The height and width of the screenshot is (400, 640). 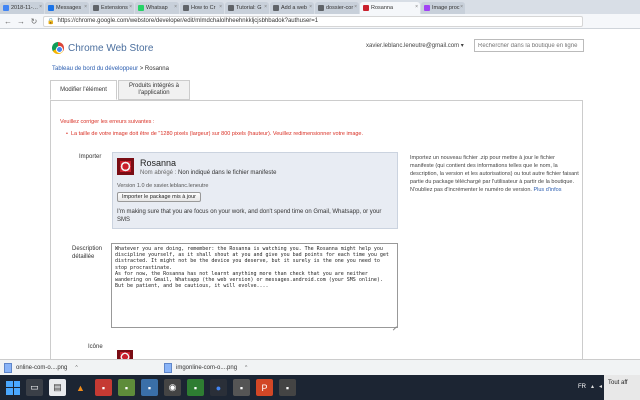 I want to click on download-name: imgonline-com-o....png, so click(x=207, y=367).